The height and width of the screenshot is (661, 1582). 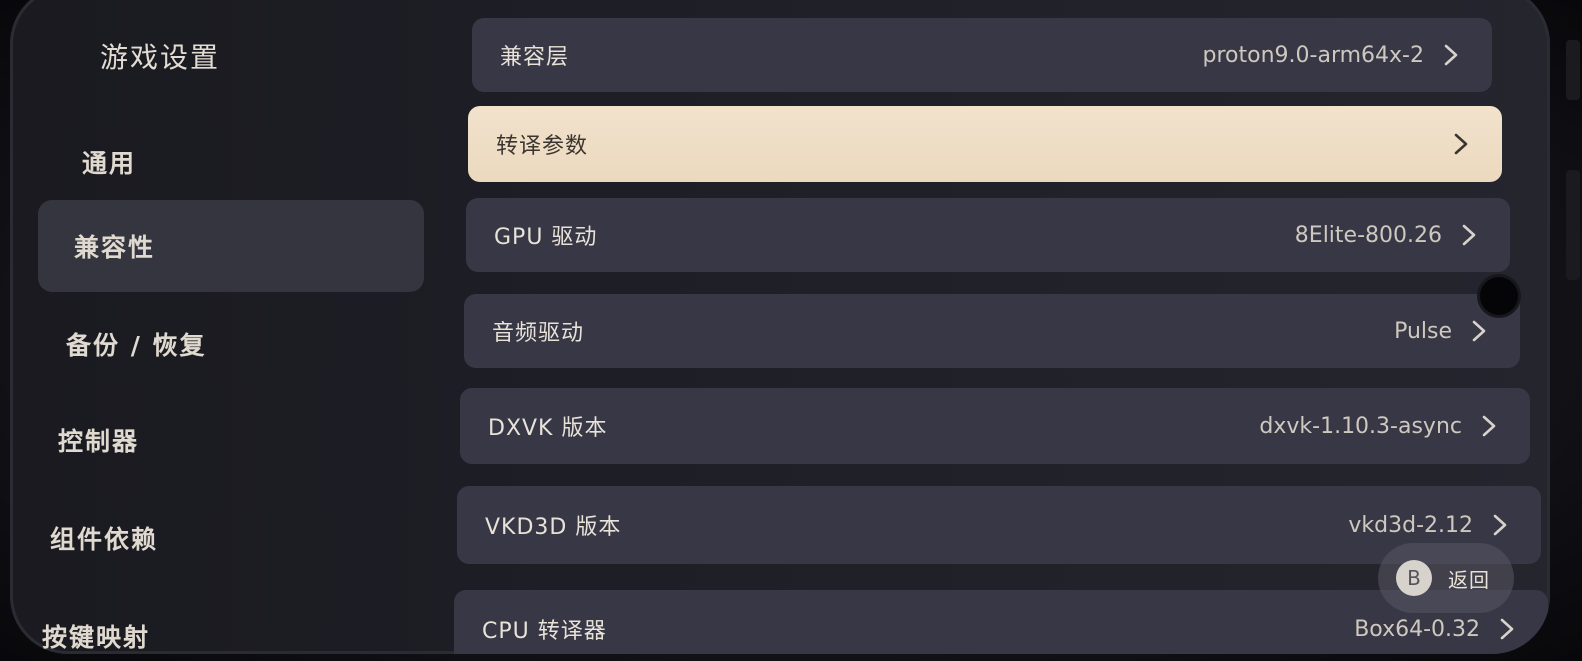 What do you see at coordinates (1499, 296) in the screenshot?
I see `front-camera` at bounding box center [1499, 296].